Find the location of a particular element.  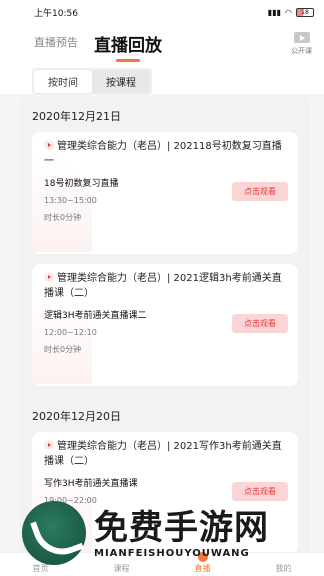

header: 直播预告 直播回放 公开课 is located at coordinates (162, 43).